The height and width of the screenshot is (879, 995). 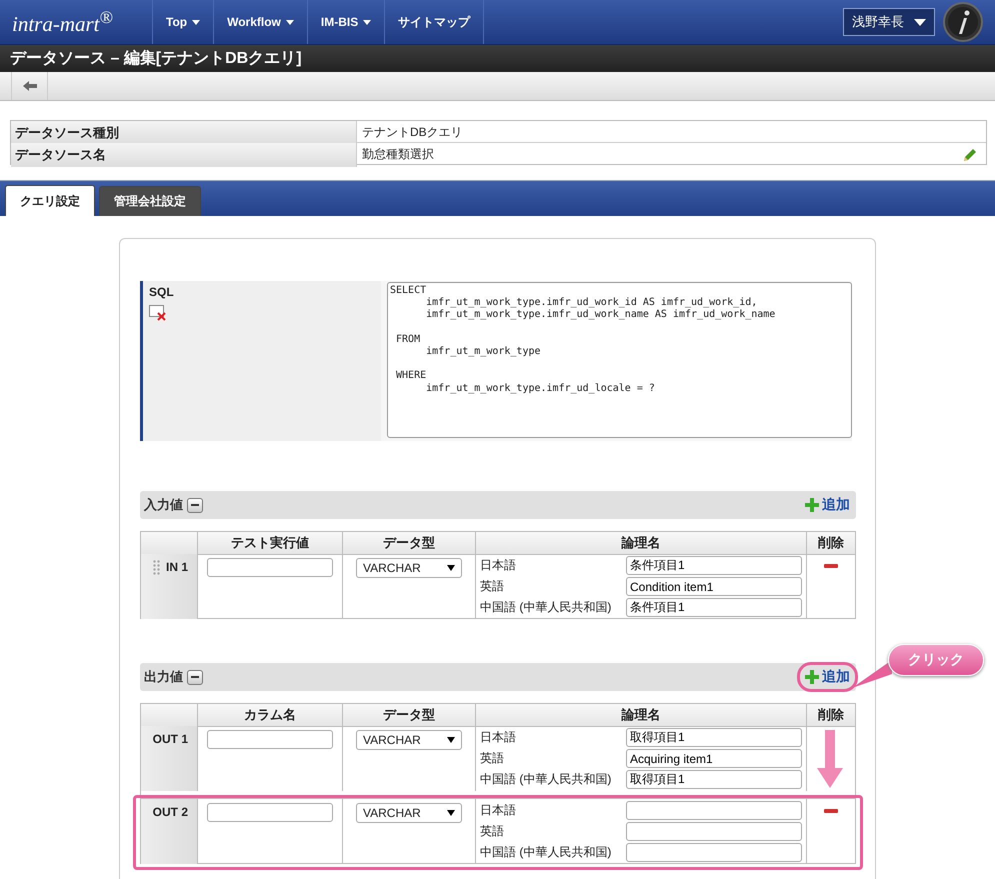 What do you see at coordinates (163, 677) in the screenshot?
I see `section-title: 出力値` at bounding box center [163, 677].